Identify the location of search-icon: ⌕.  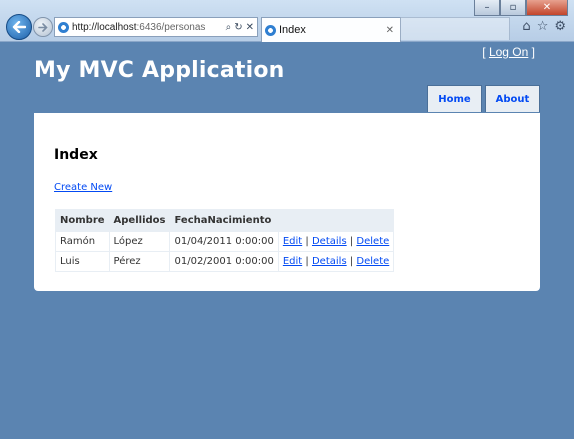
(229, 27).